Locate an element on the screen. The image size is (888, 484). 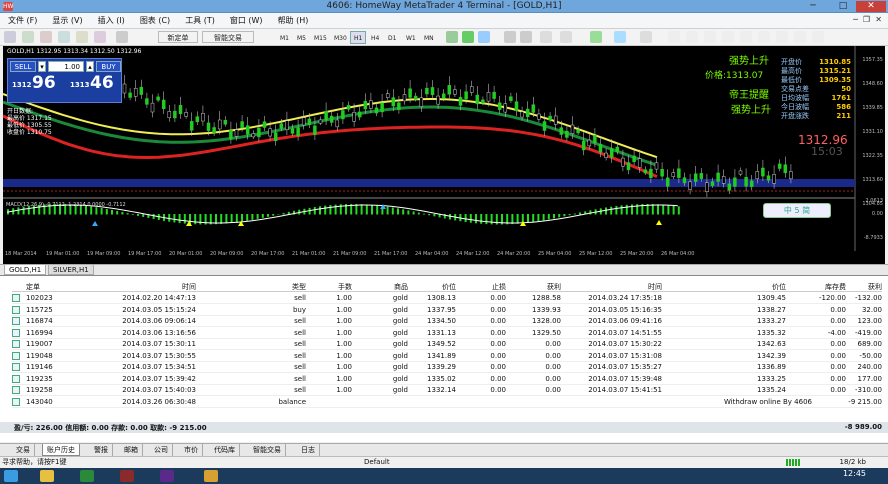
sell-button: SELL is located at coordinates (23, 66).